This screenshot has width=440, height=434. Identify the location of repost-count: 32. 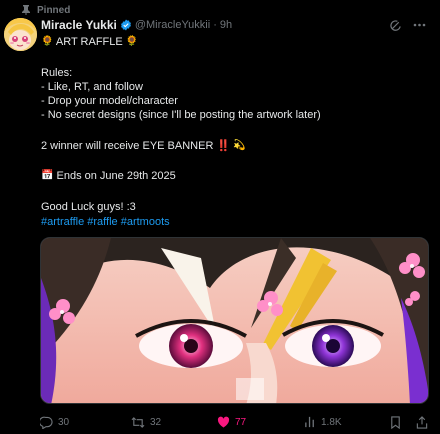
(156, 422).